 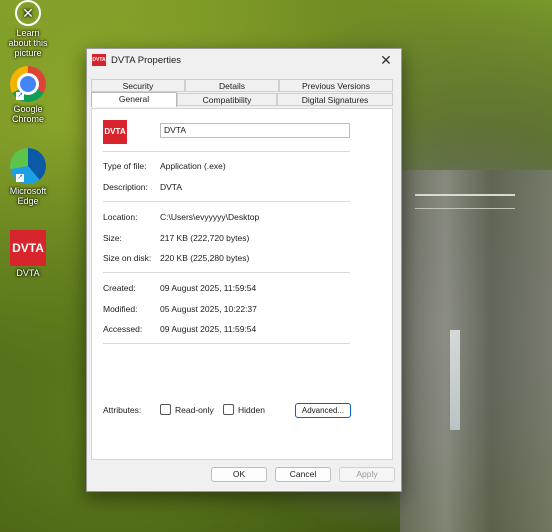 I want to click on description-value: DVTA, so click(x=171, y=187).